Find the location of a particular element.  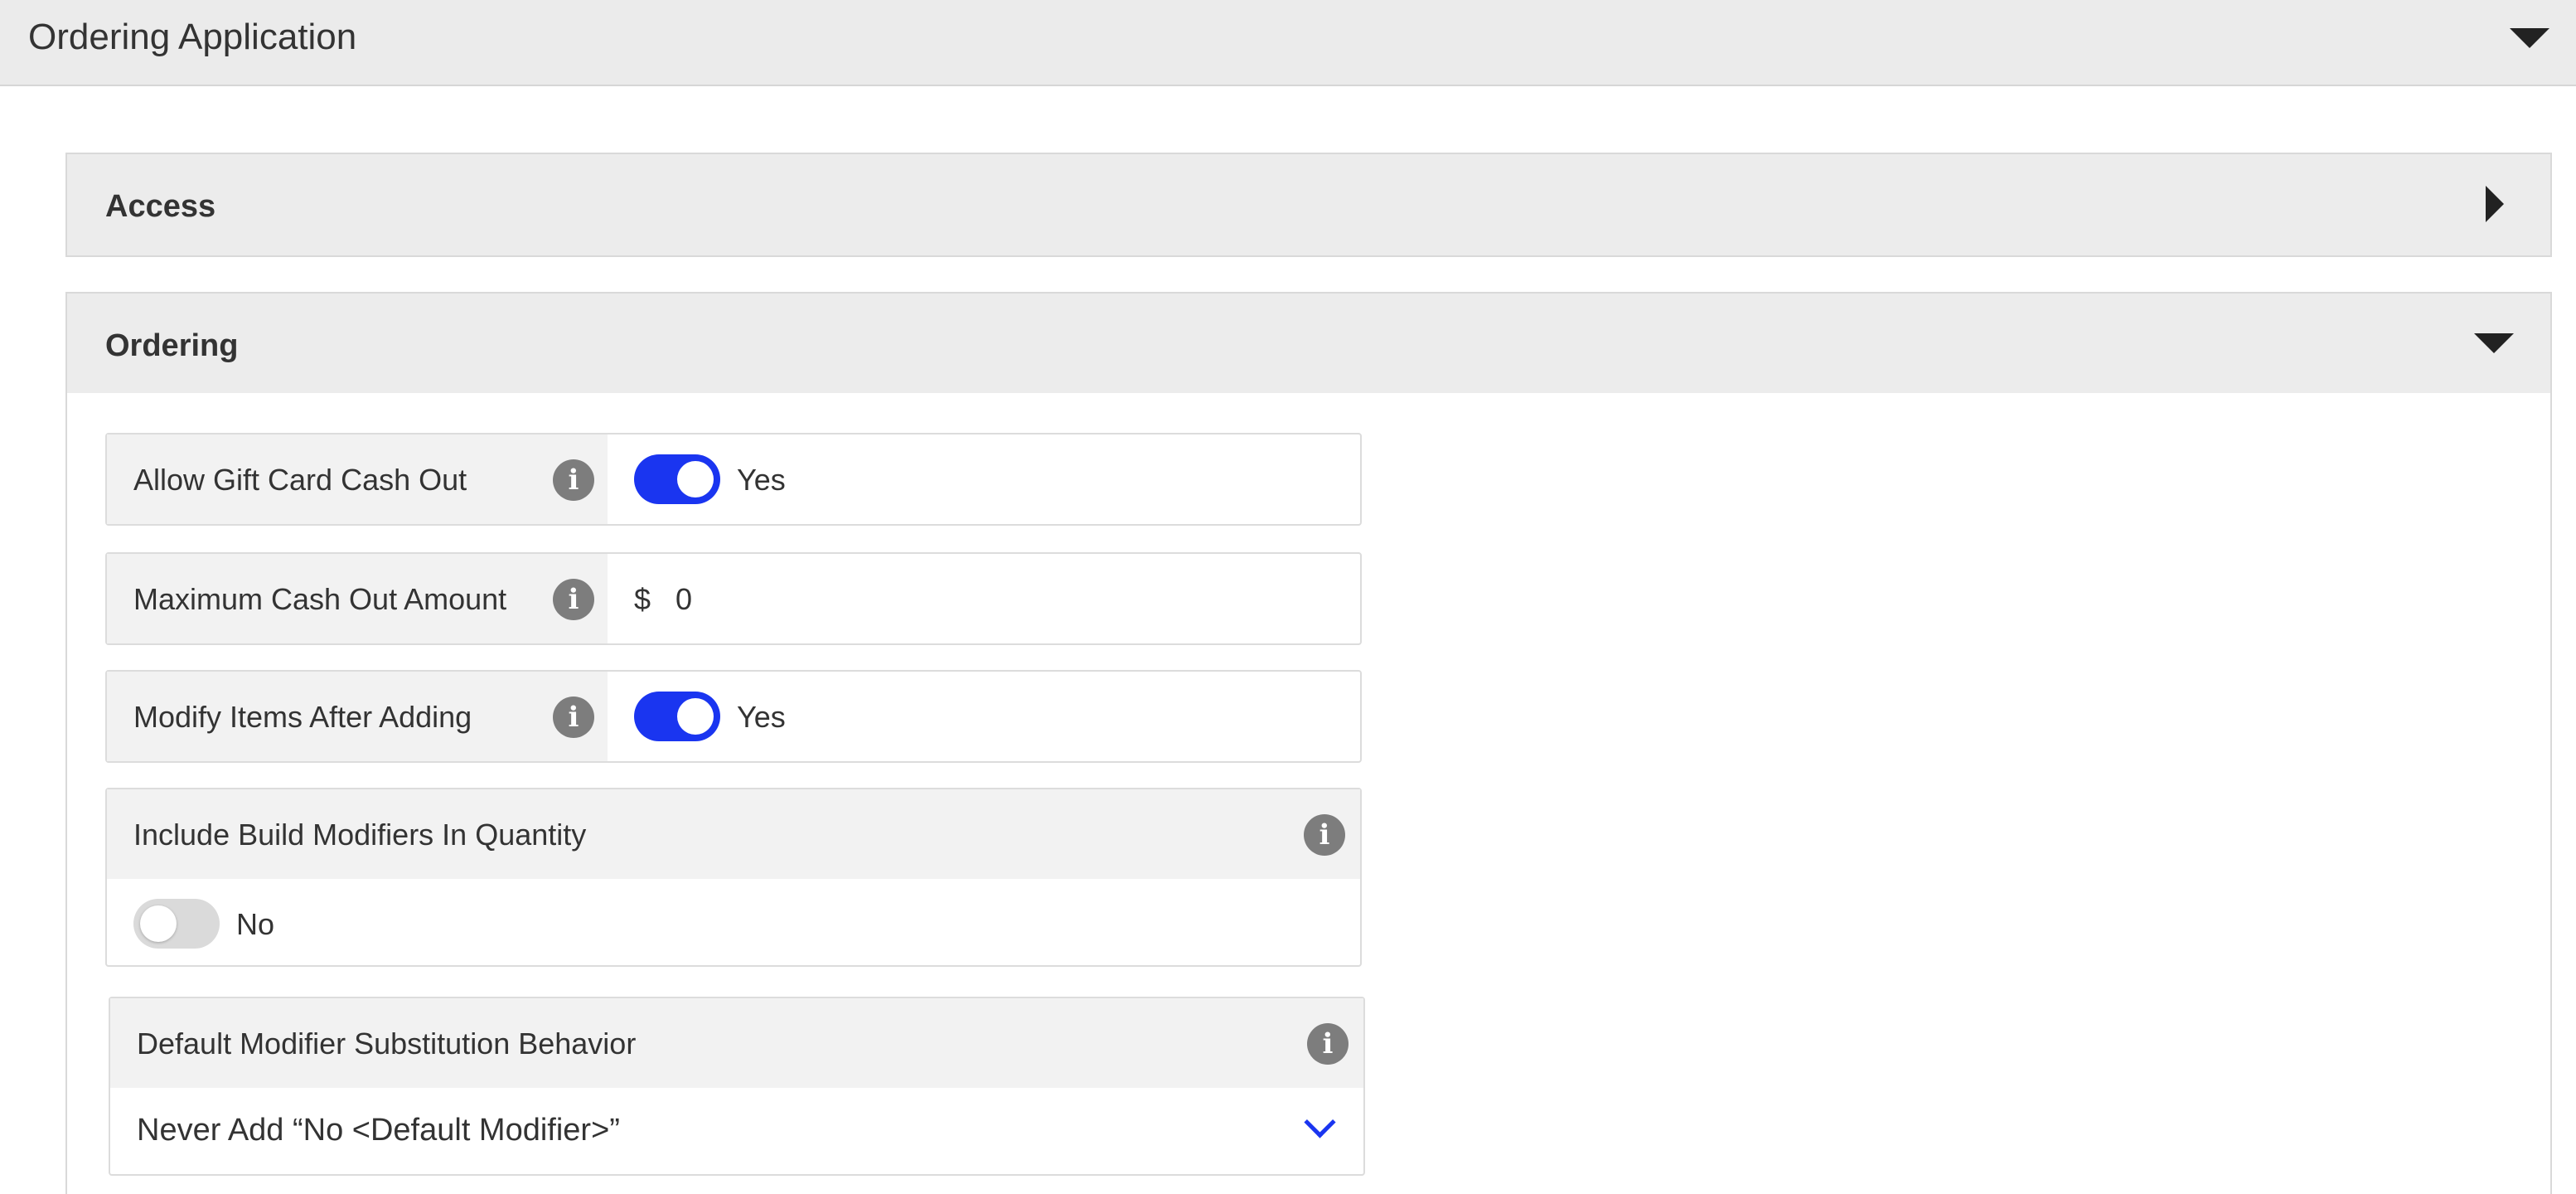

page-title: Ordering Application is located at coordinates (192, 37).